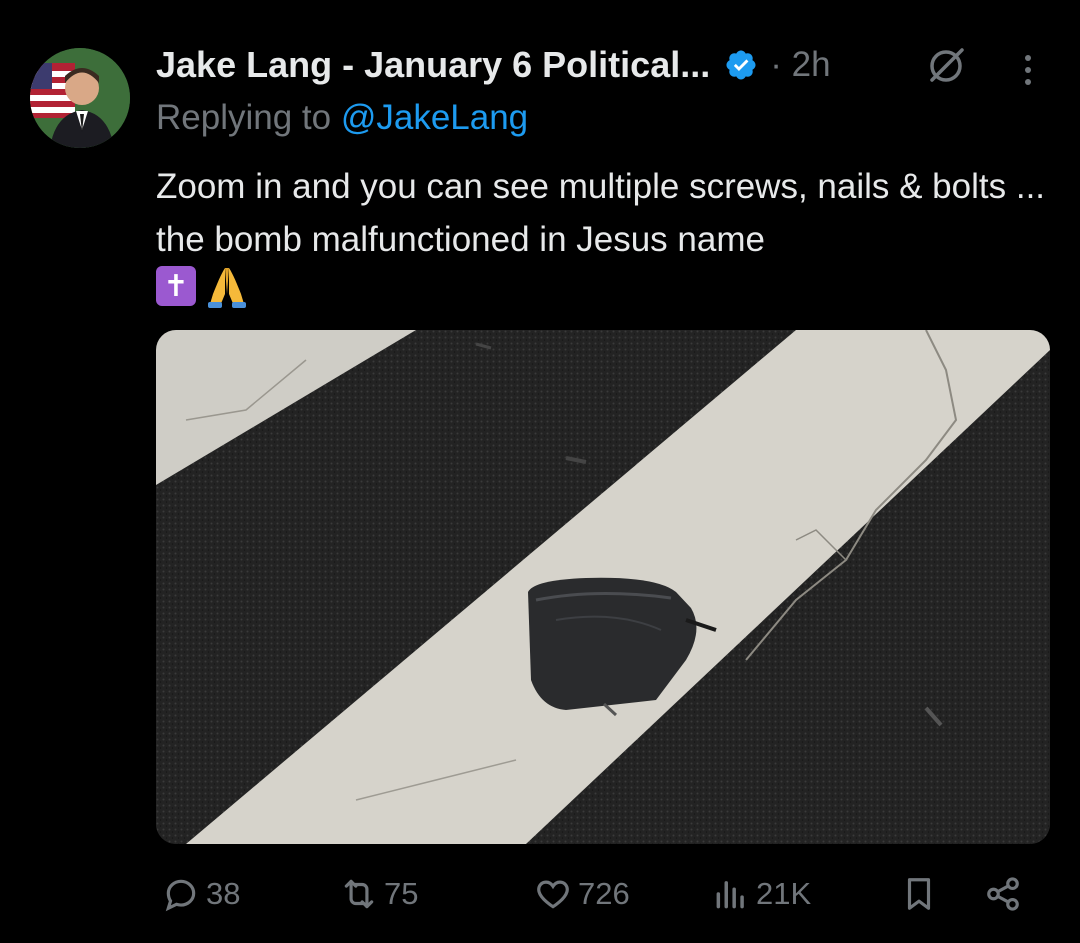 The height and width of the screenshot is (943, 1080). What do you see at coordinates (1003, 894) in the screenshot?
I see `share-icon` at bounding box center [1003, 894].